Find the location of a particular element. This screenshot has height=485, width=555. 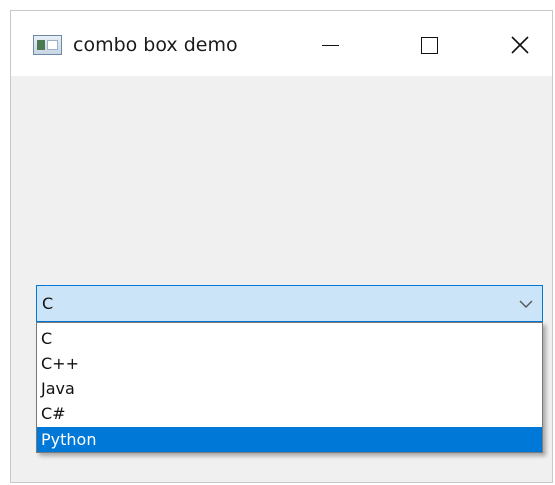

dropdown-option-csharp: C# is located at coordinates (289, 413).